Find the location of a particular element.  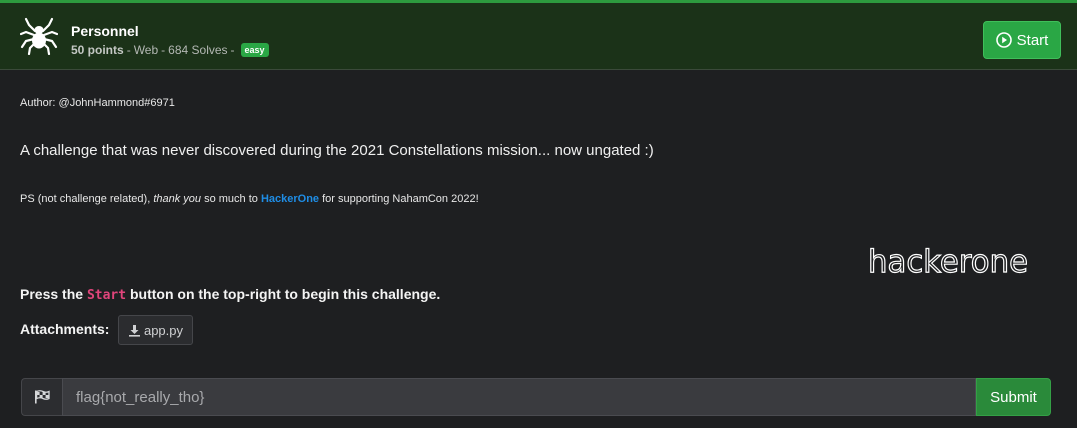

attachments-label: Attachments: is located at coordinates (65, 329).